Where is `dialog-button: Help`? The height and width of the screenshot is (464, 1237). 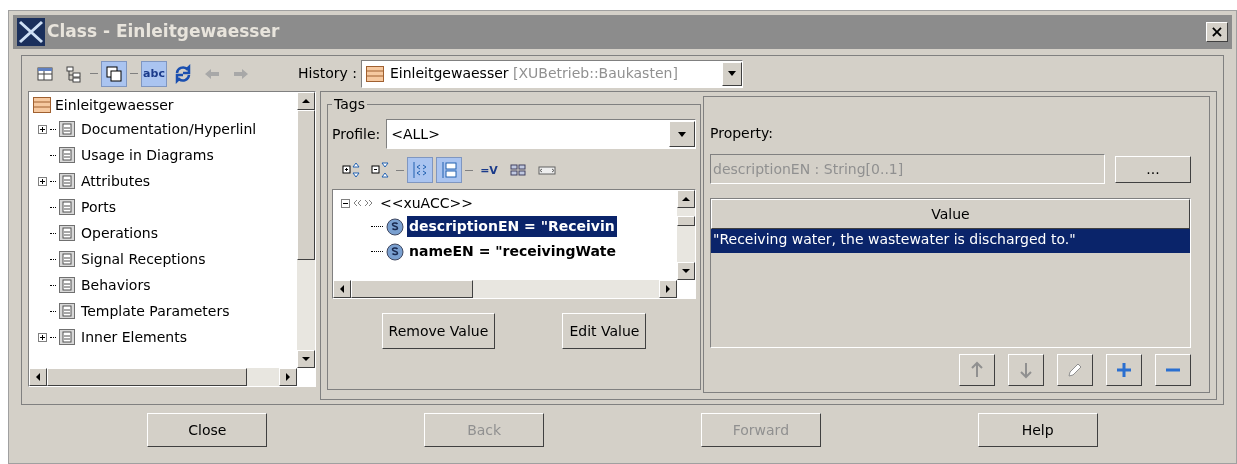 dialog-button: Help is located at coordinates (1037, 430).